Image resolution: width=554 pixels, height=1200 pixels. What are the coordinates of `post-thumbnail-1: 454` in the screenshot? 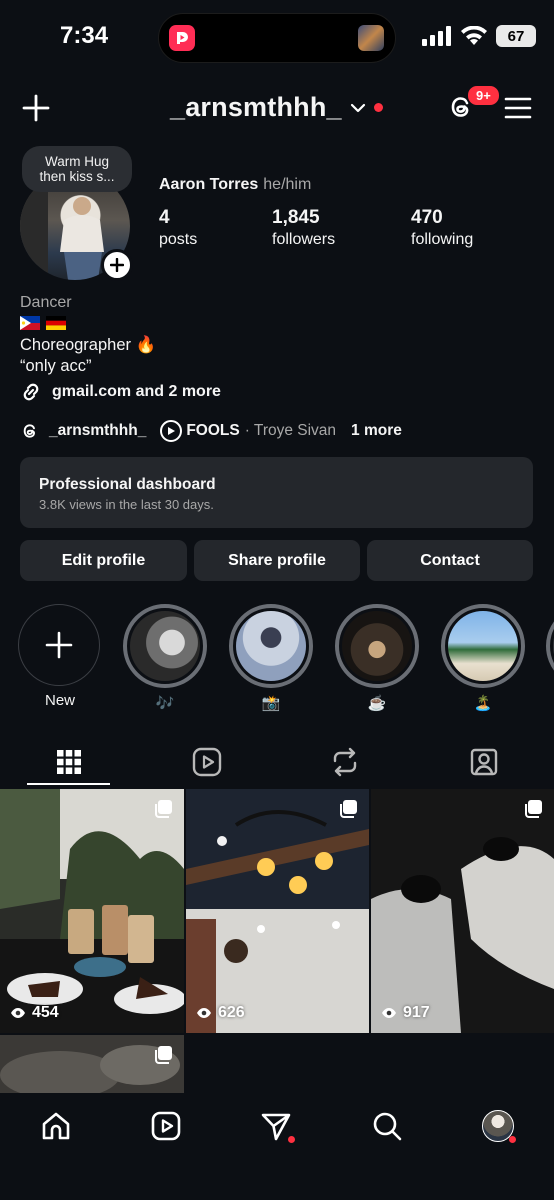 It's located at (92, 911).